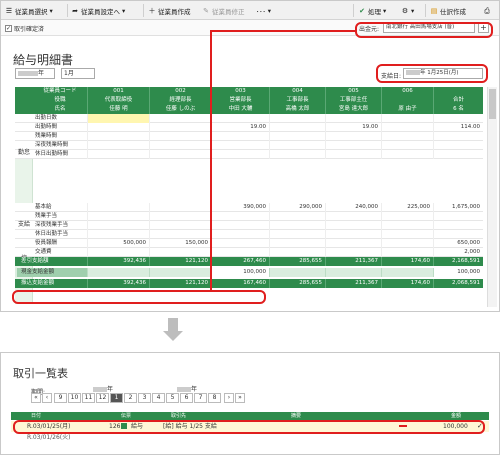 The height and width of the screenshot is (455, 500). What do you see at coordinates (29, 10) in the screenshot?
I see `employee-select-button: ☰ 従業員選択 ▾` at bounding box center [29, 10].